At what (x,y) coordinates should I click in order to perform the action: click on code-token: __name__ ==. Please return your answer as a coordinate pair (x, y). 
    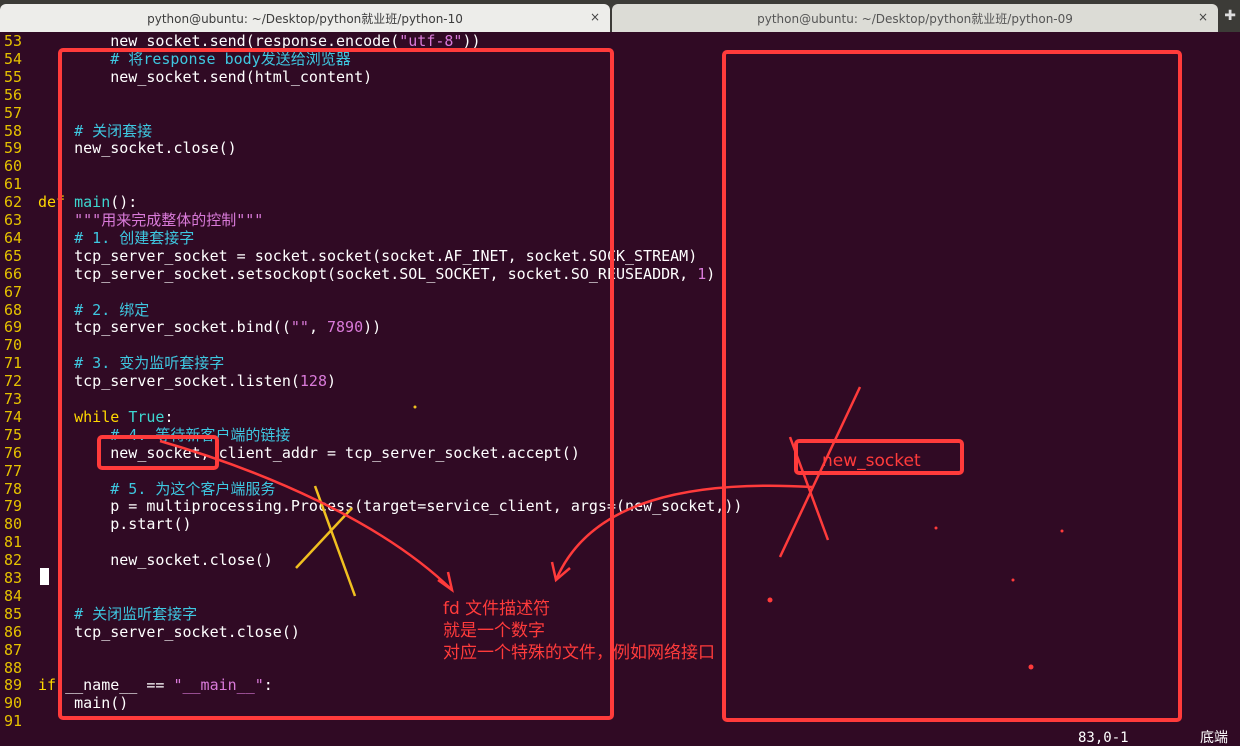
    Looking at the image, I should click on (119, 685).